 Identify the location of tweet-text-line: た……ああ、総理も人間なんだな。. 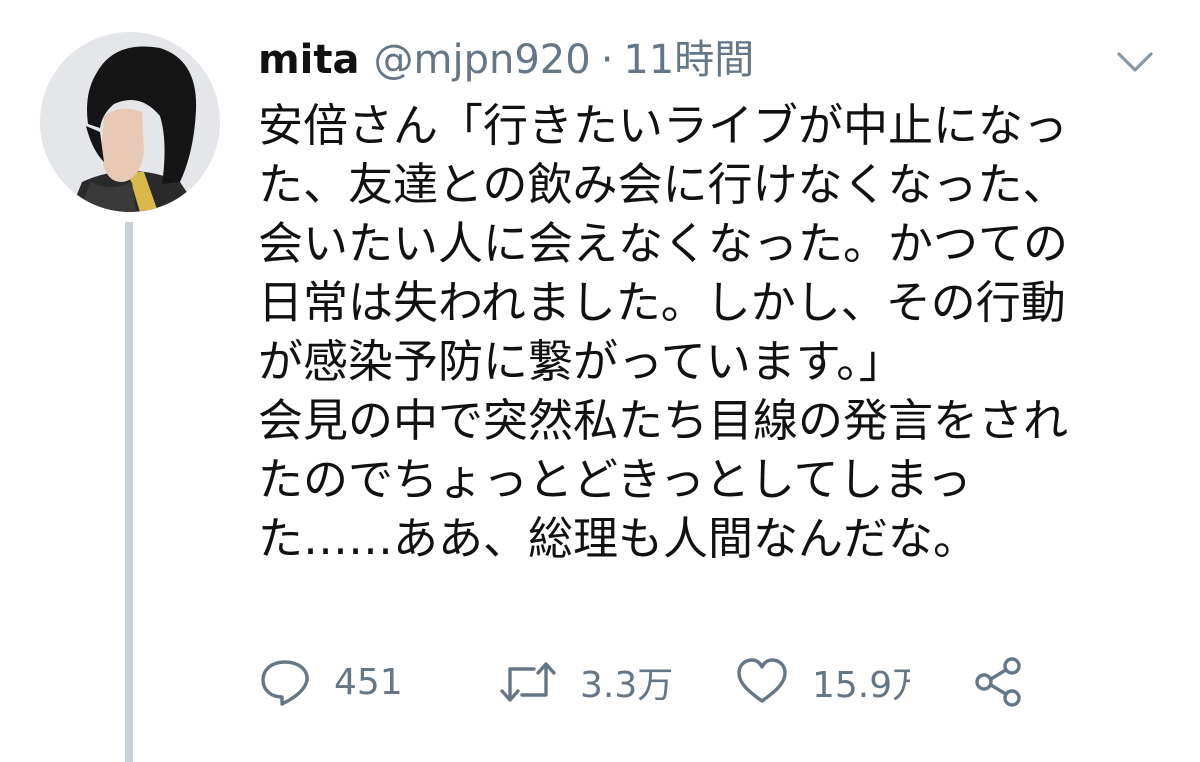
(618, 538).